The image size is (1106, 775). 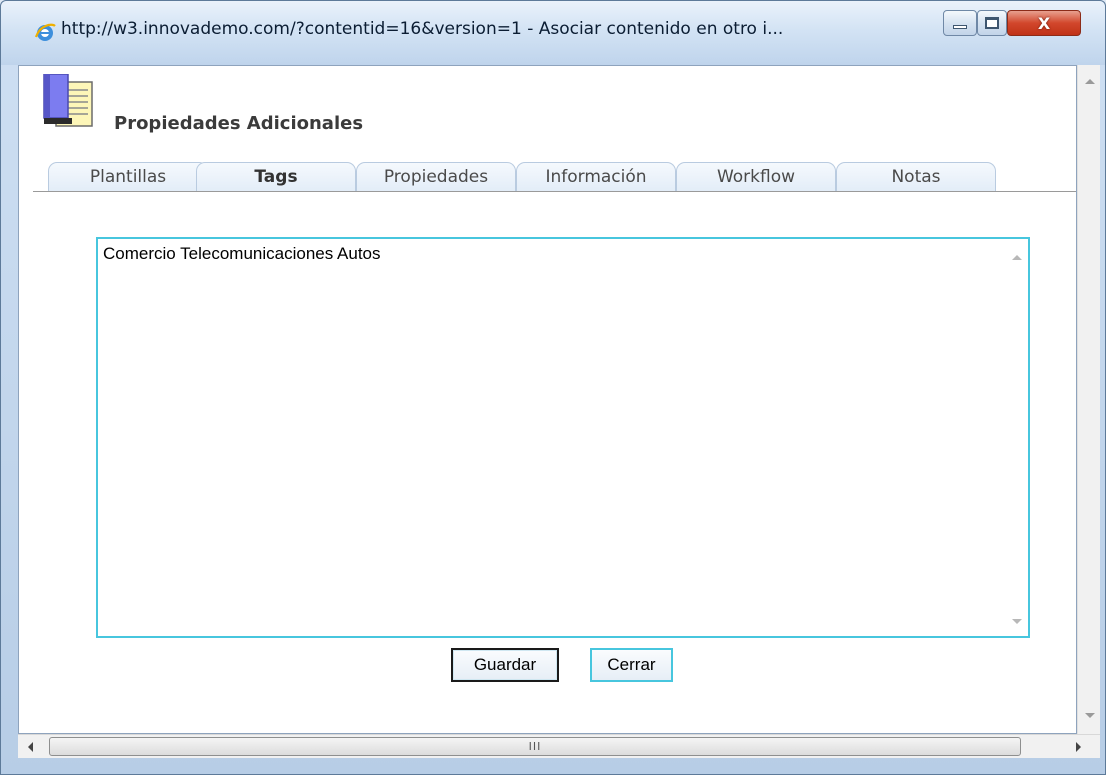 I want to click on page-vertical-scrollbar, so click(x=1088, y=399).